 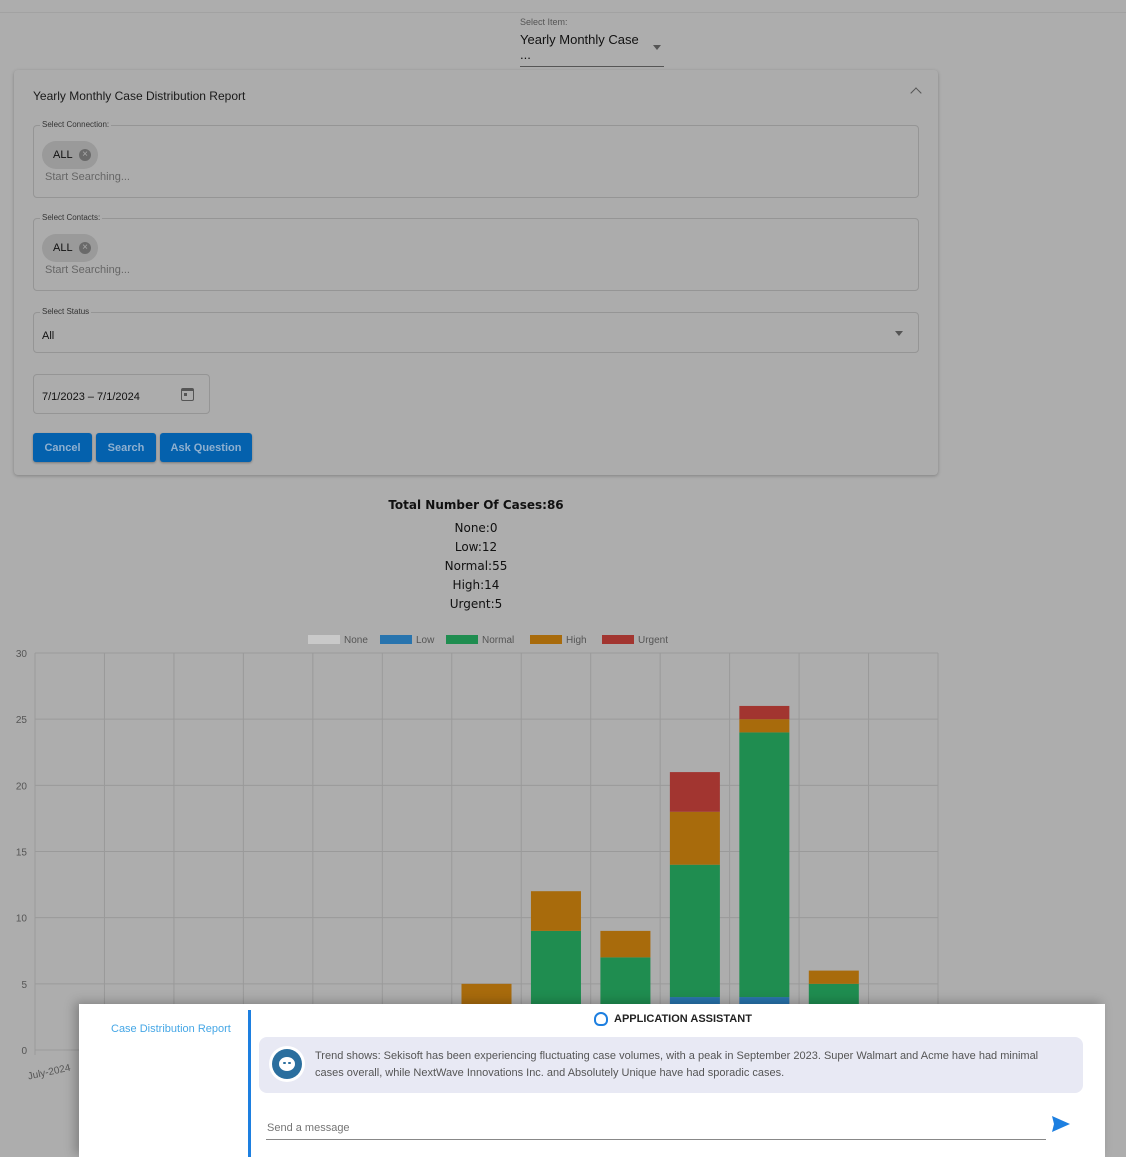 I want to click on select-item-label: Select Item:, so click(x=544, y=22).